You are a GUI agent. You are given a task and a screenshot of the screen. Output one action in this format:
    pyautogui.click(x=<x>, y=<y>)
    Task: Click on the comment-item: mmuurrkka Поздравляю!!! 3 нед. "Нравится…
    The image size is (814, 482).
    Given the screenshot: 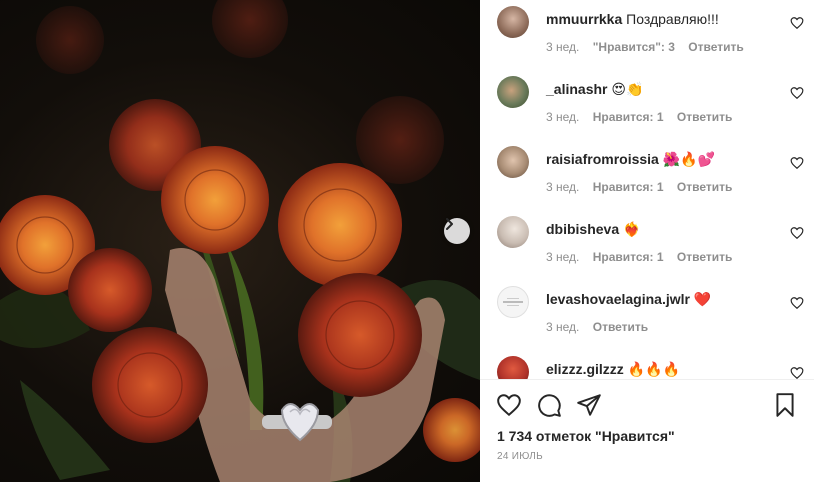 What is the action you would take?
    pyautogui.click(x=652, y=38)
    